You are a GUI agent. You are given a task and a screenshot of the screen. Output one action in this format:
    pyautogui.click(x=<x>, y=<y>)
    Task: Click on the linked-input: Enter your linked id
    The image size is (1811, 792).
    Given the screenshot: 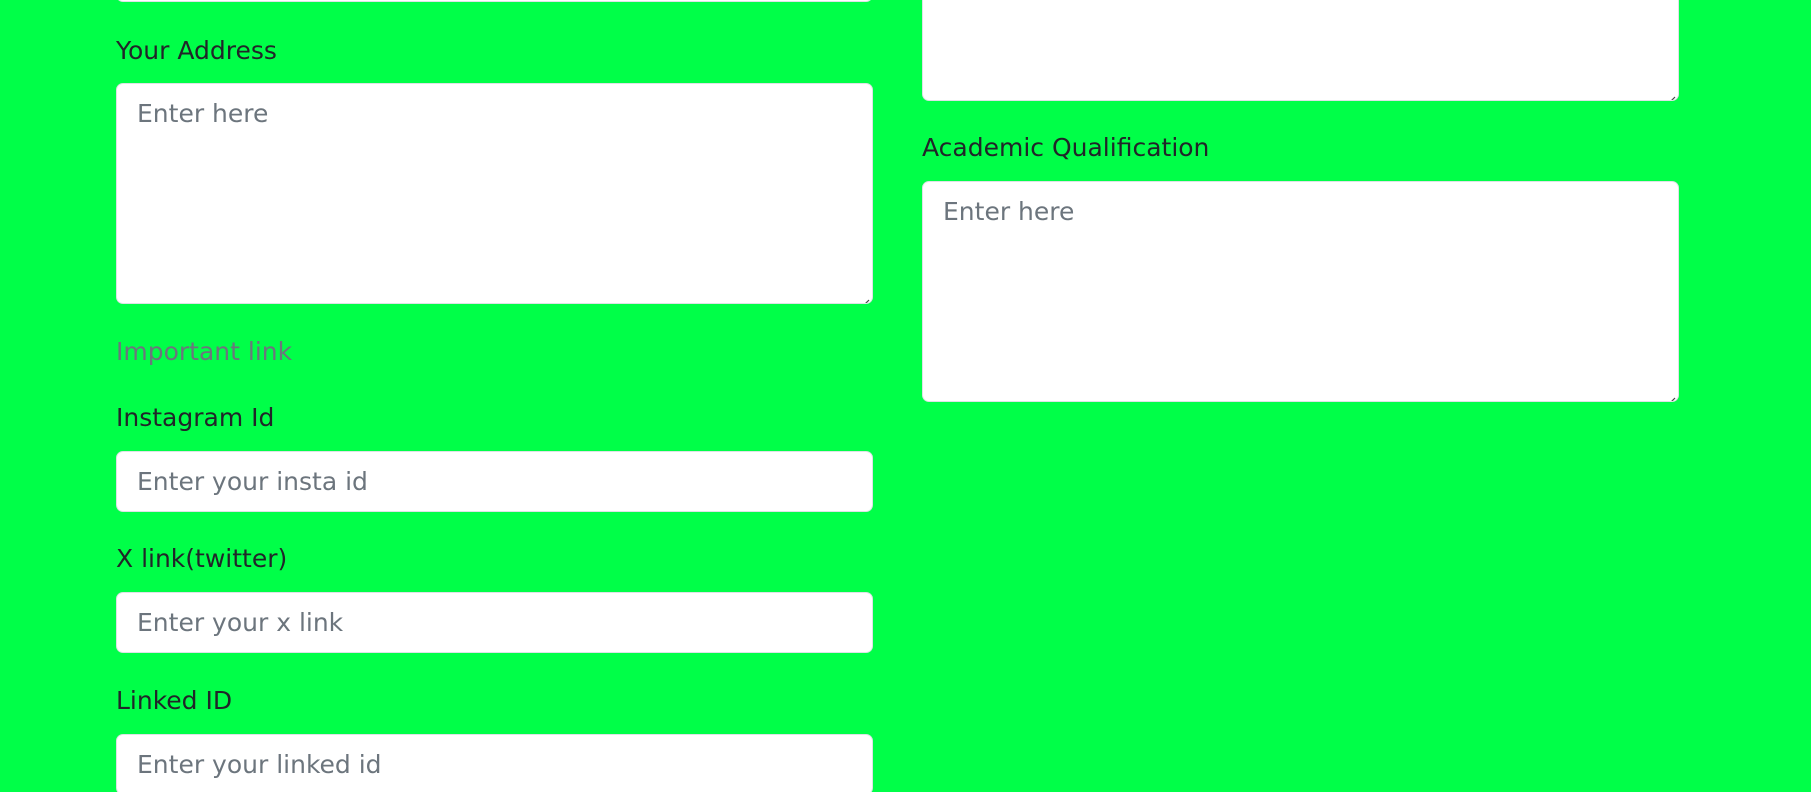 What is the action you would take?
    pyautogui.click(x=494, y=763)
    